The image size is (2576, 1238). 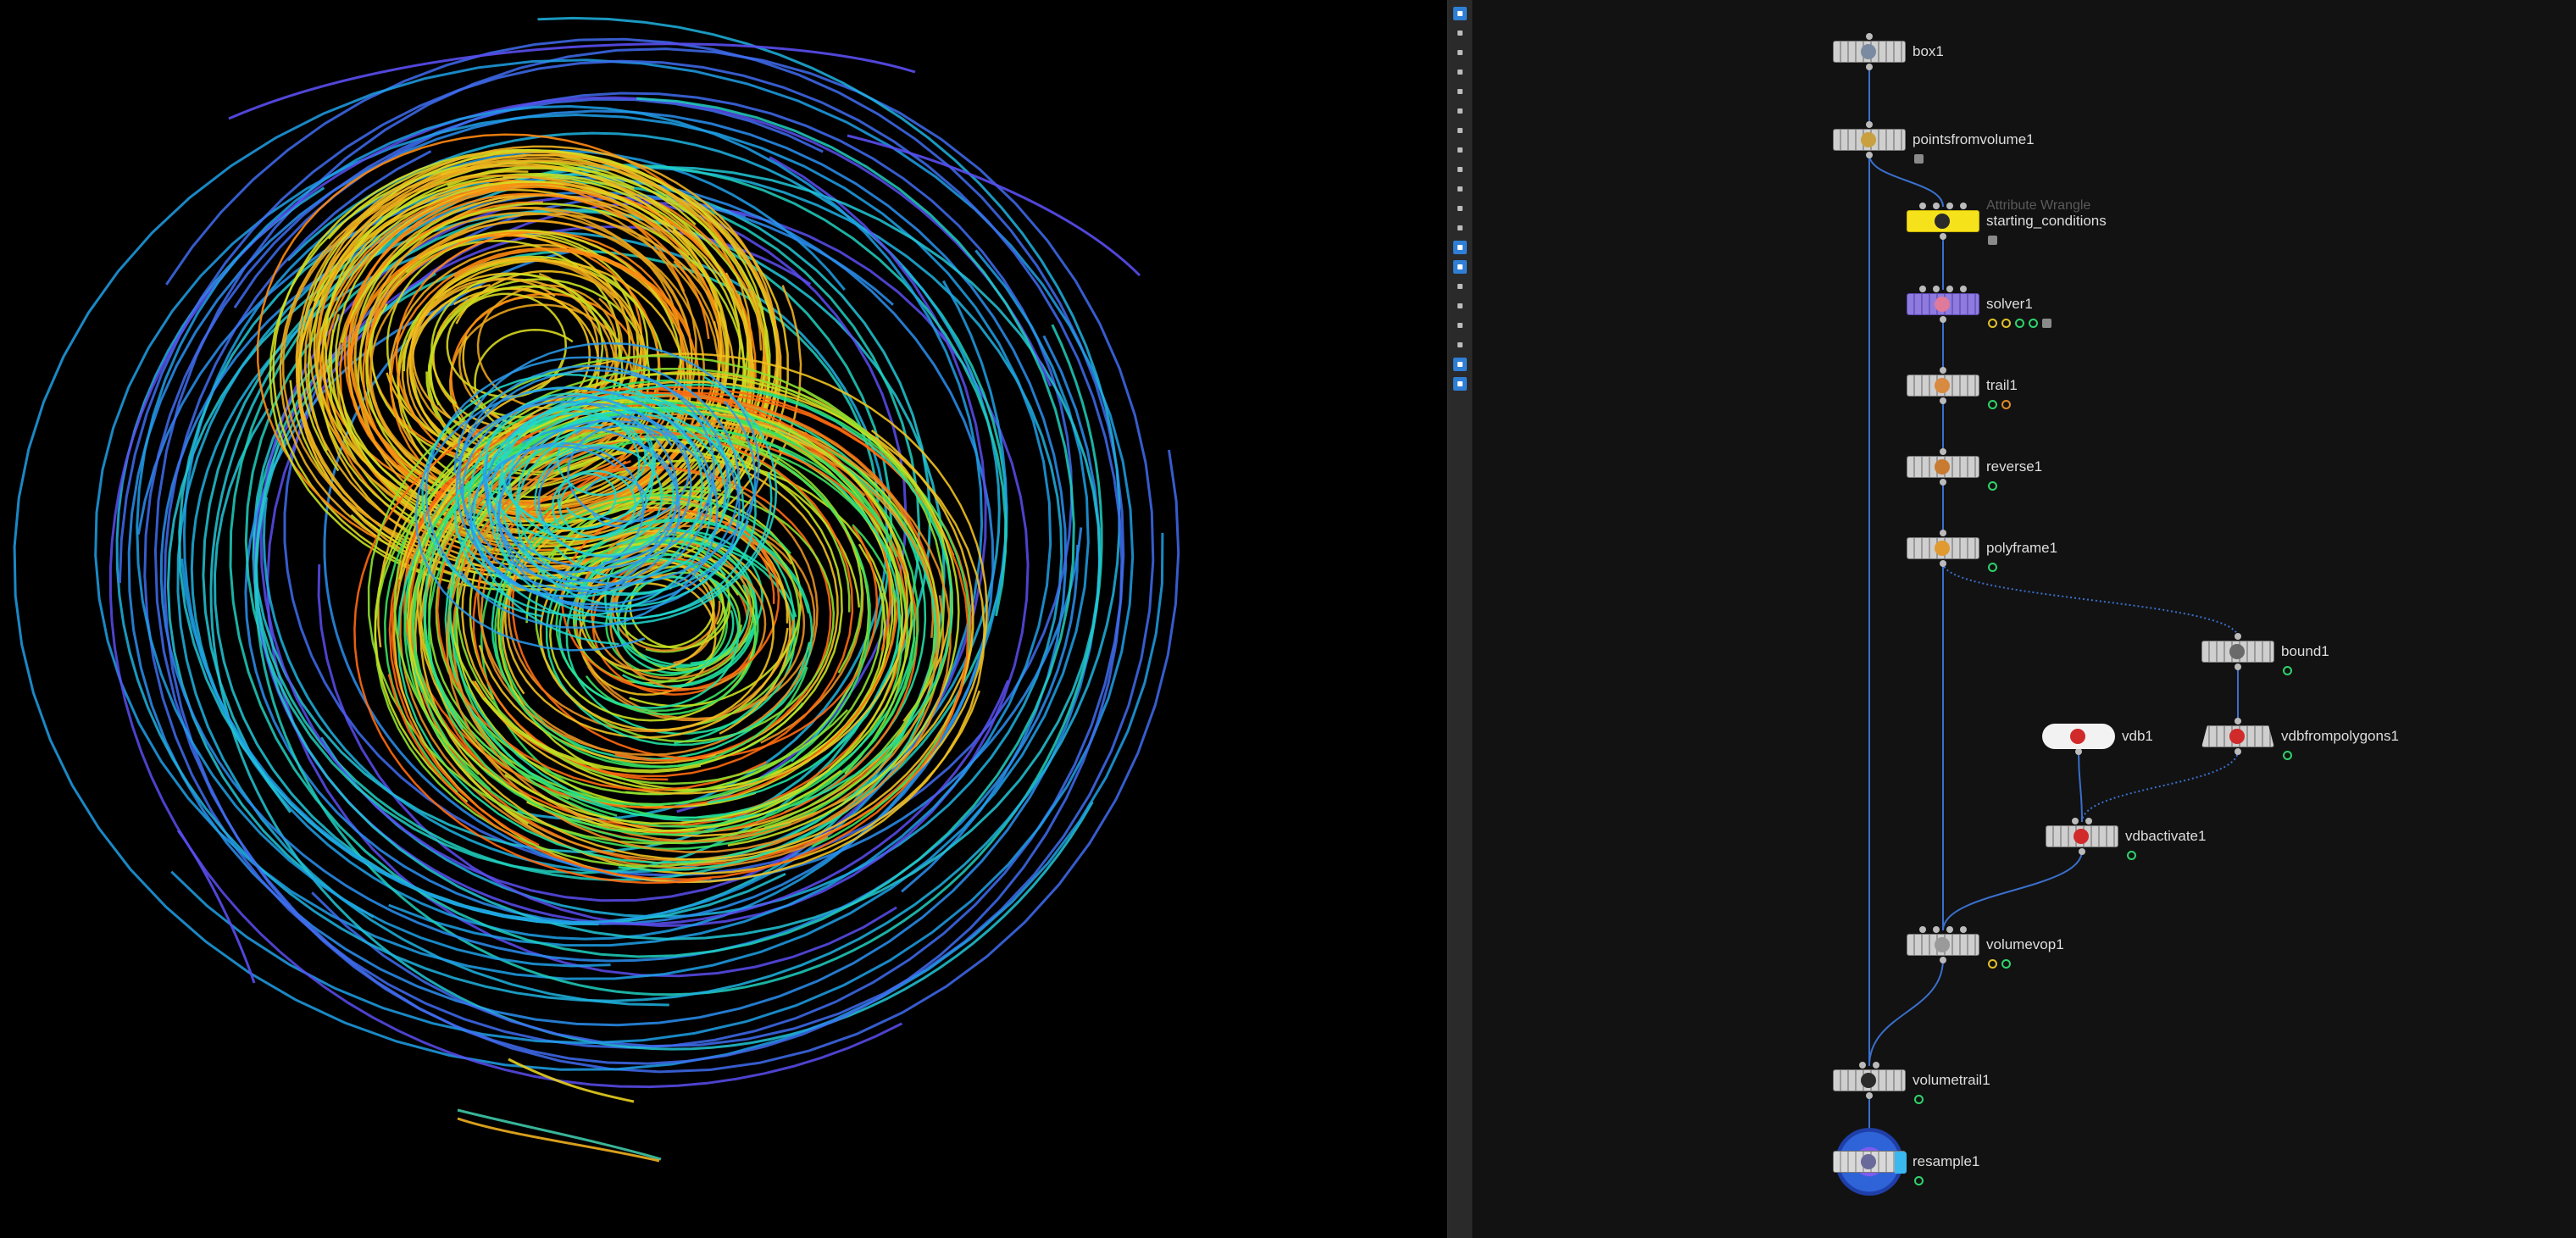 I want to click on wire-vdbactivate1-to-volumevop1, so click(x=2012, y=890).